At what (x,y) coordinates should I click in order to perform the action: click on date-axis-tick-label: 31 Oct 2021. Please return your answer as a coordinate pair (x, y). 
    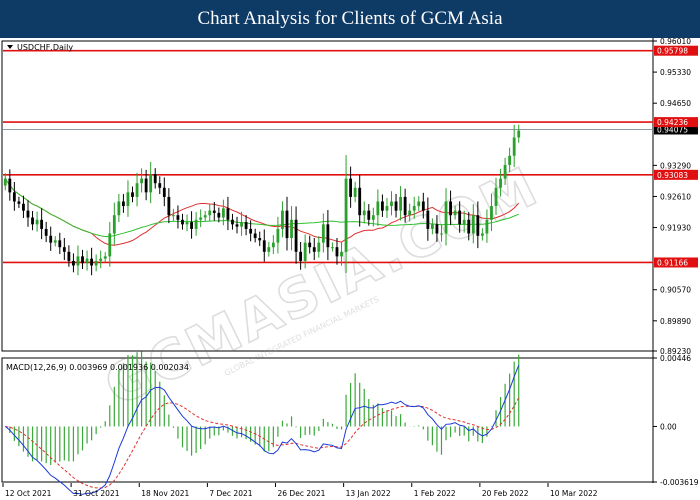
    Looking at the image, I should click on (96, 493).